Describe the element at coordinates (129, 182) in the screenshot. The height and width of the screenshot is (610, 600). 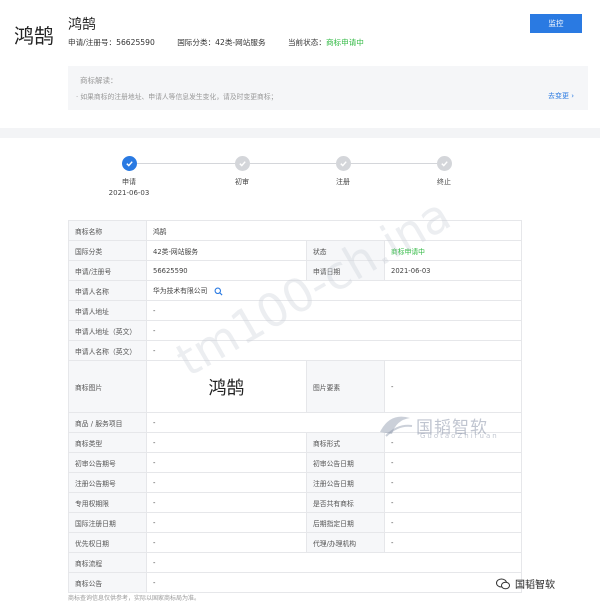
I see `step-label: 申请` at that location.